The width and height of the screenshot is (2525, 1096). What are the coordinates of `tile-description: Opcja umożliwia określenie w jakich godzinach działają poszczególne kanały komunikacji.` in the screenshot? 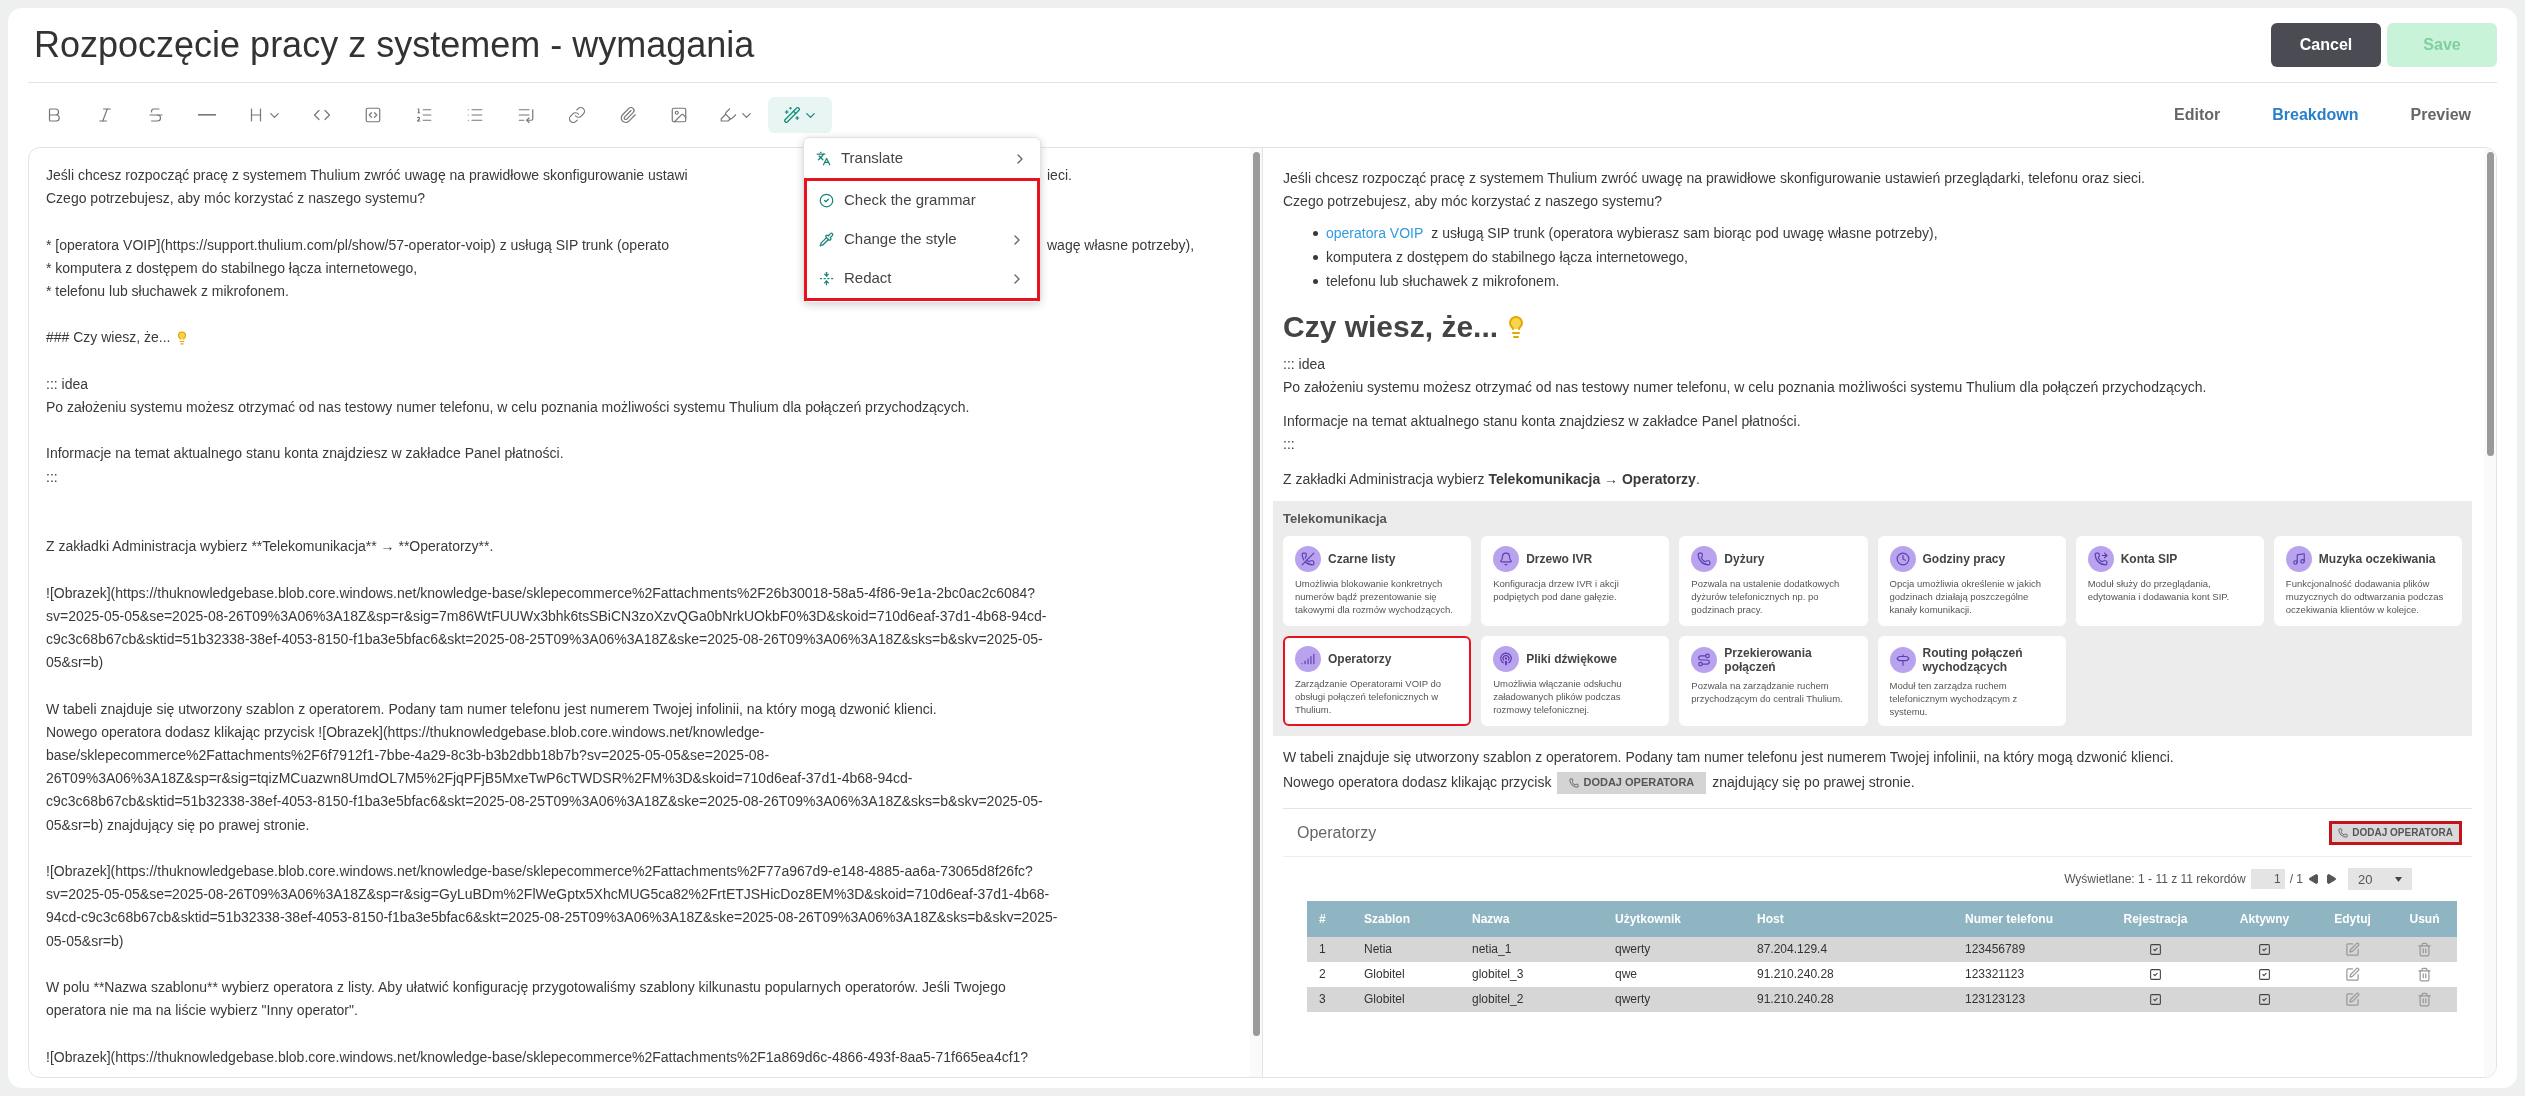 It's located at (1966, 596).